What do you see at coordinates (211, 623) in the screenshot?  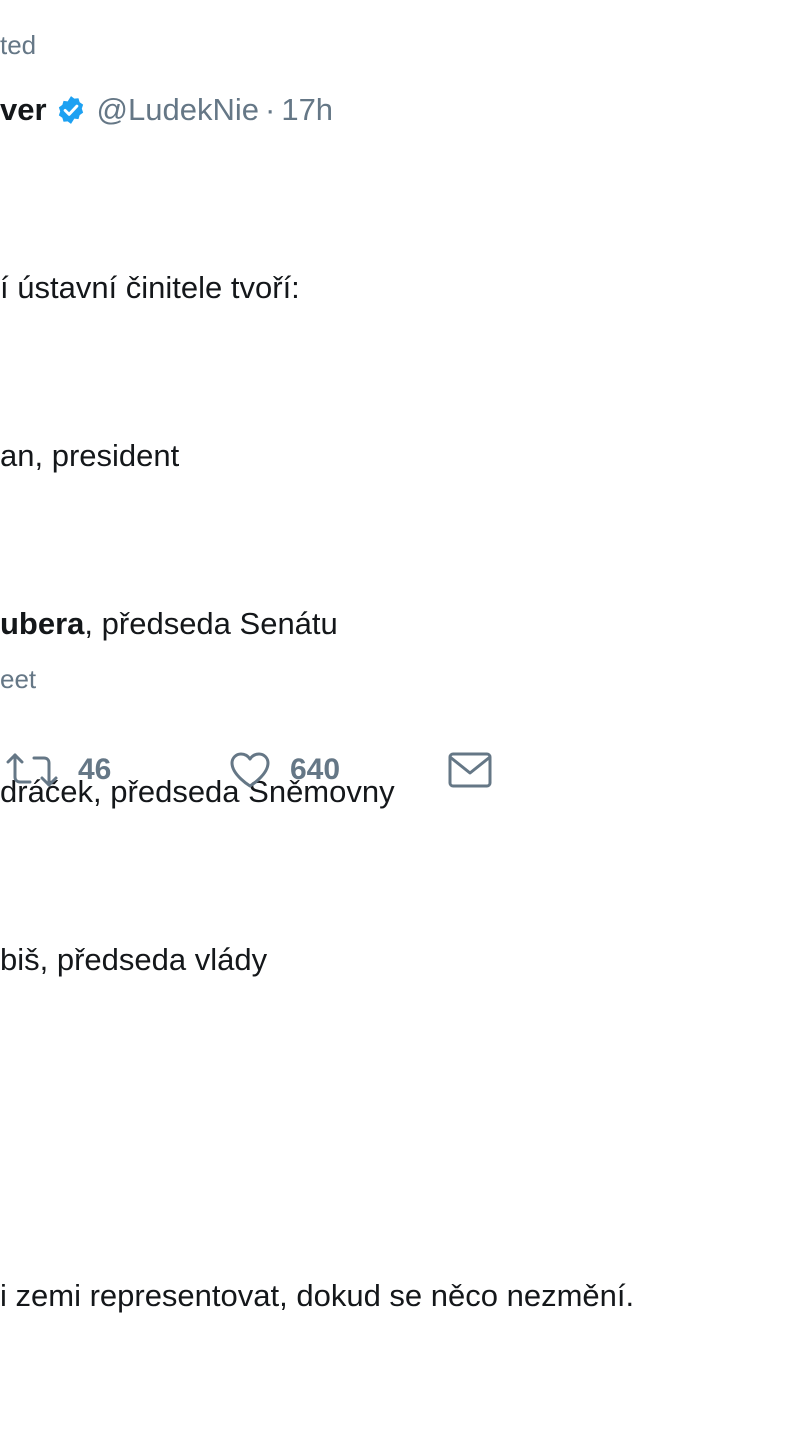 I see `line-text: , předseda Senátu` at bounding box center [211, 623].